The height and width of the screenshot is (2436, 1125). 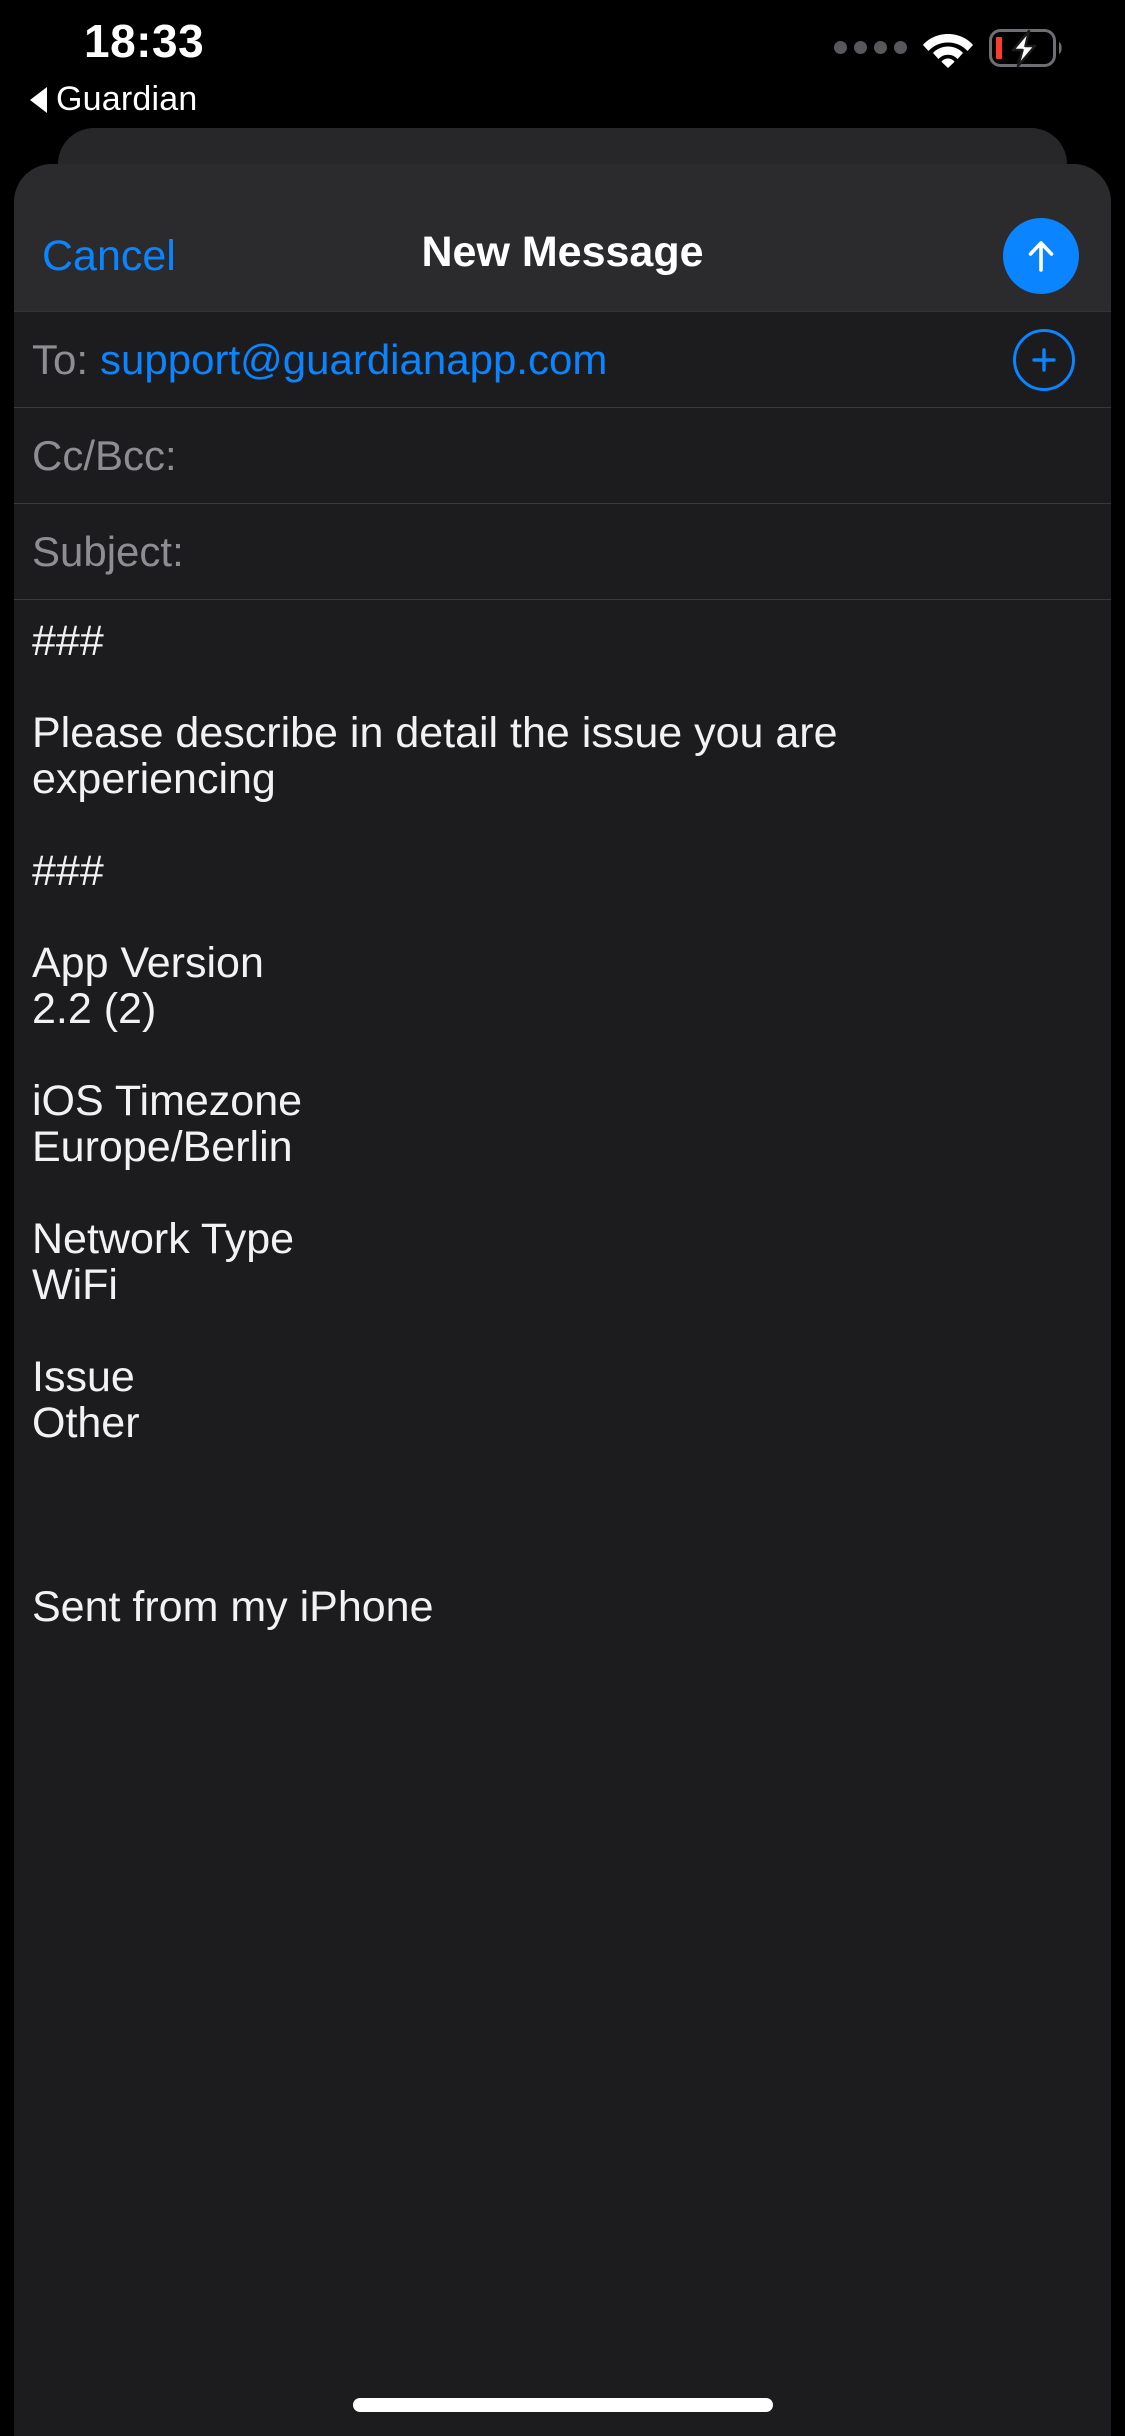 I want to click on page-title: New Message, so click(x=562, y=252).